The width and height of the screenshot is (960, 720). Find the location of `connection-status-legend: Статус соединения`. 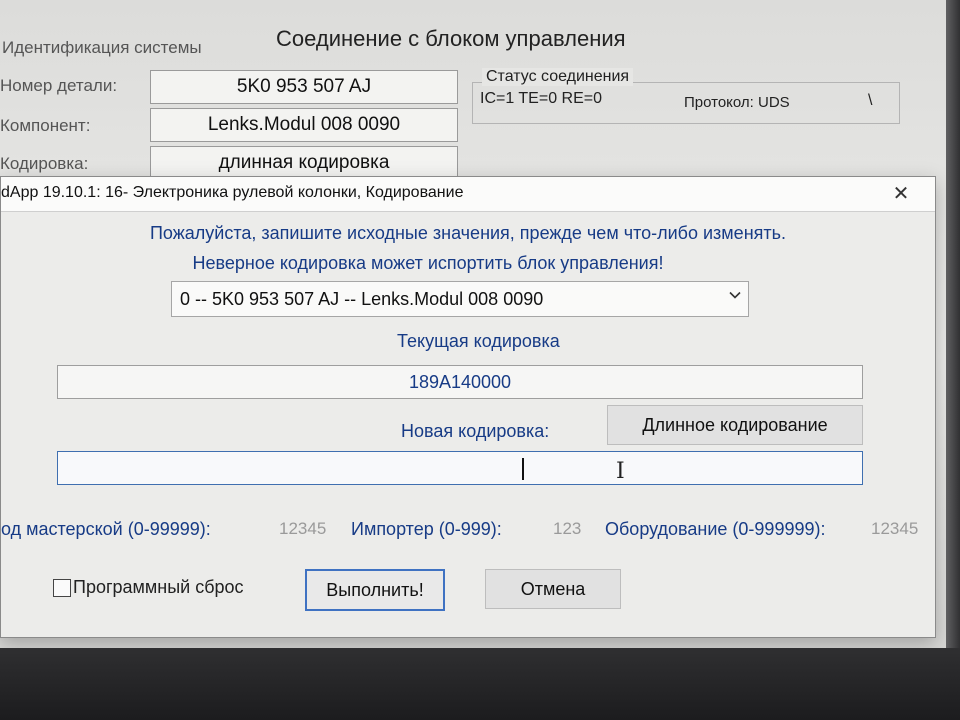

connection-status-legend: Статус соединения is located at coordinates (558, 77).